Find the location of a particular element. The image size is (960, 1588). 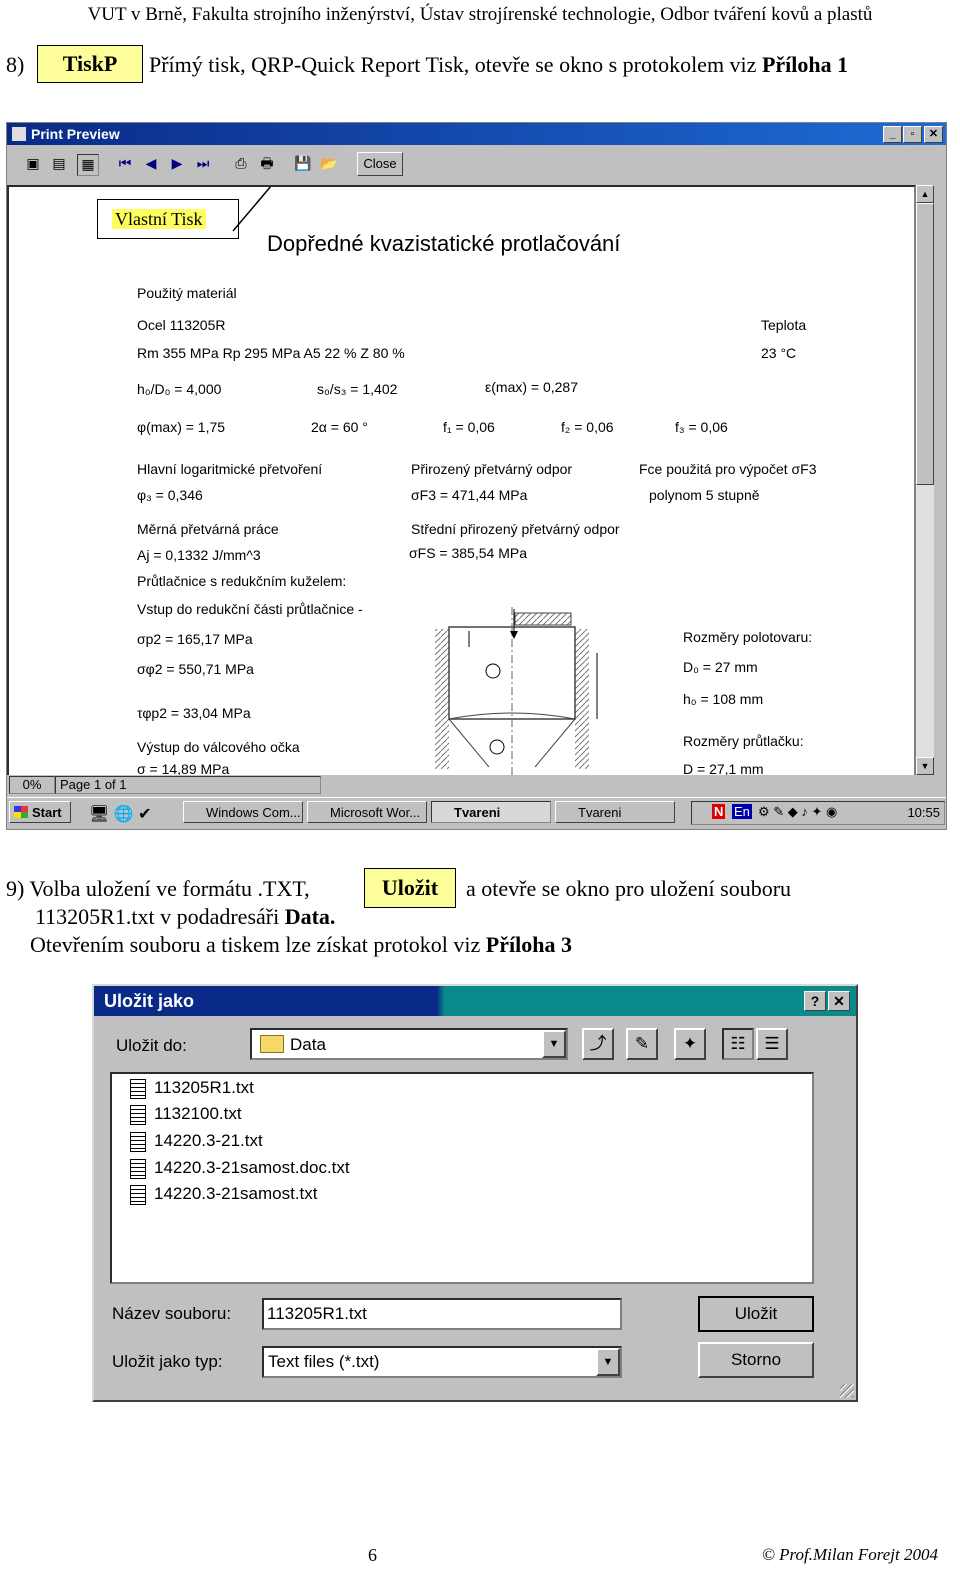

fce-label: Fce použitá pro výpočet σF3 is located at coordinates (728, 469).